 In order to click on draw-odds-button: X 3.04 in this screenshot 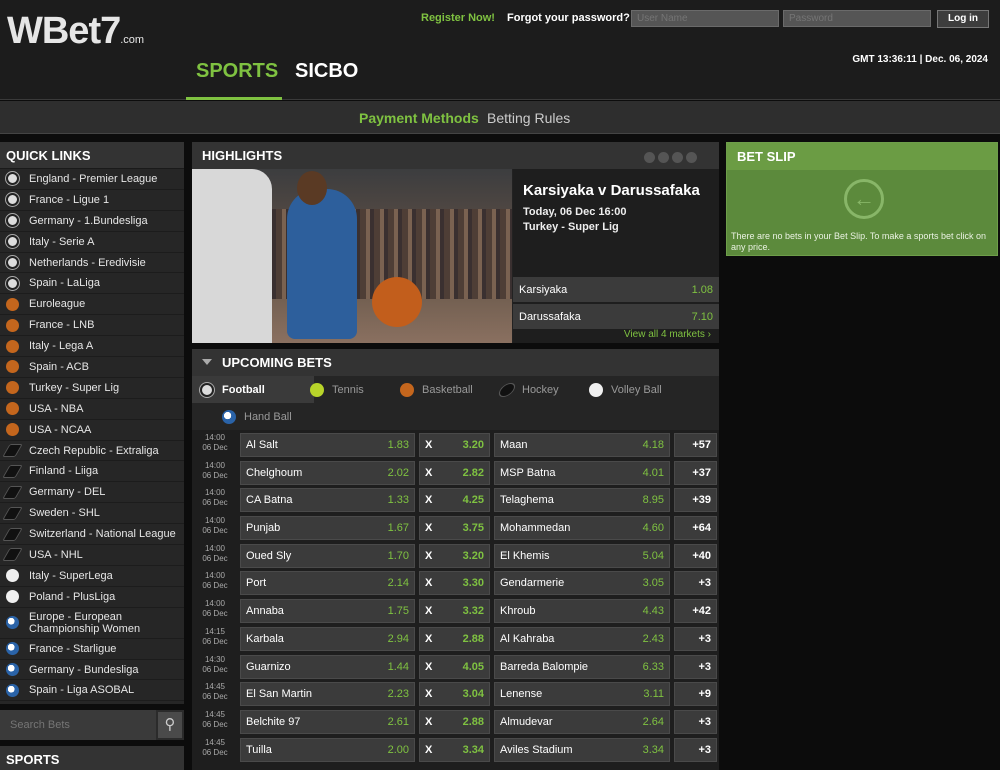, I will do `click(454, 694)`.